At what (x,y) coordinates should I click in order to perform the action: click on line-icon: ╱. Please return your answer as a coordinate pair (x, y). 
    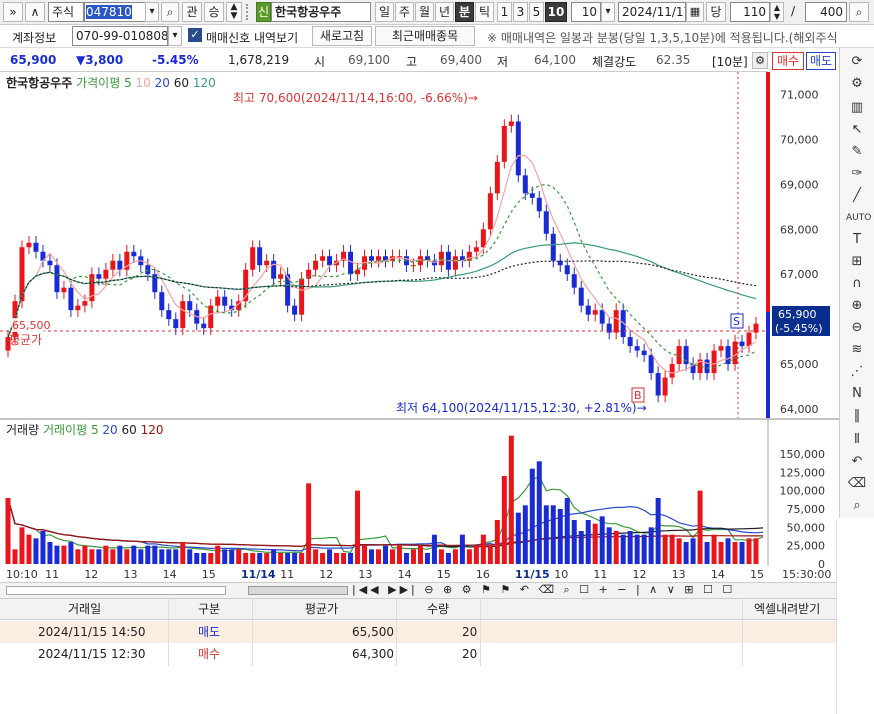
    Looking at the image, I should click on (857, 196).